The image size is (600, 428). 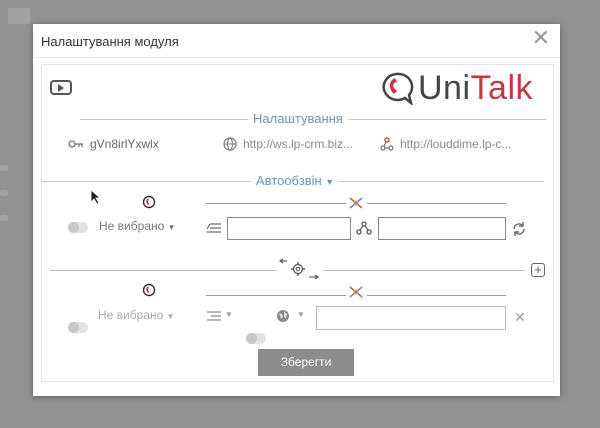 What do you see at coordinates (19, 16) in the screenshot?
I see `background-icon` at bounding box center [19, 16].